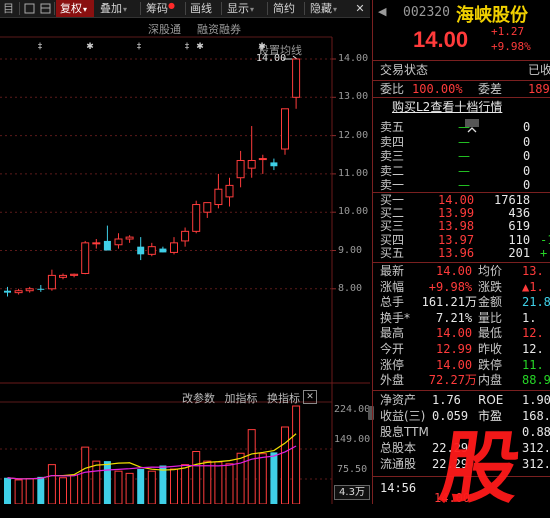  Describe the element at coordinates (441, 39) in the screenshot. I see `current-price: 14.00` at that location.